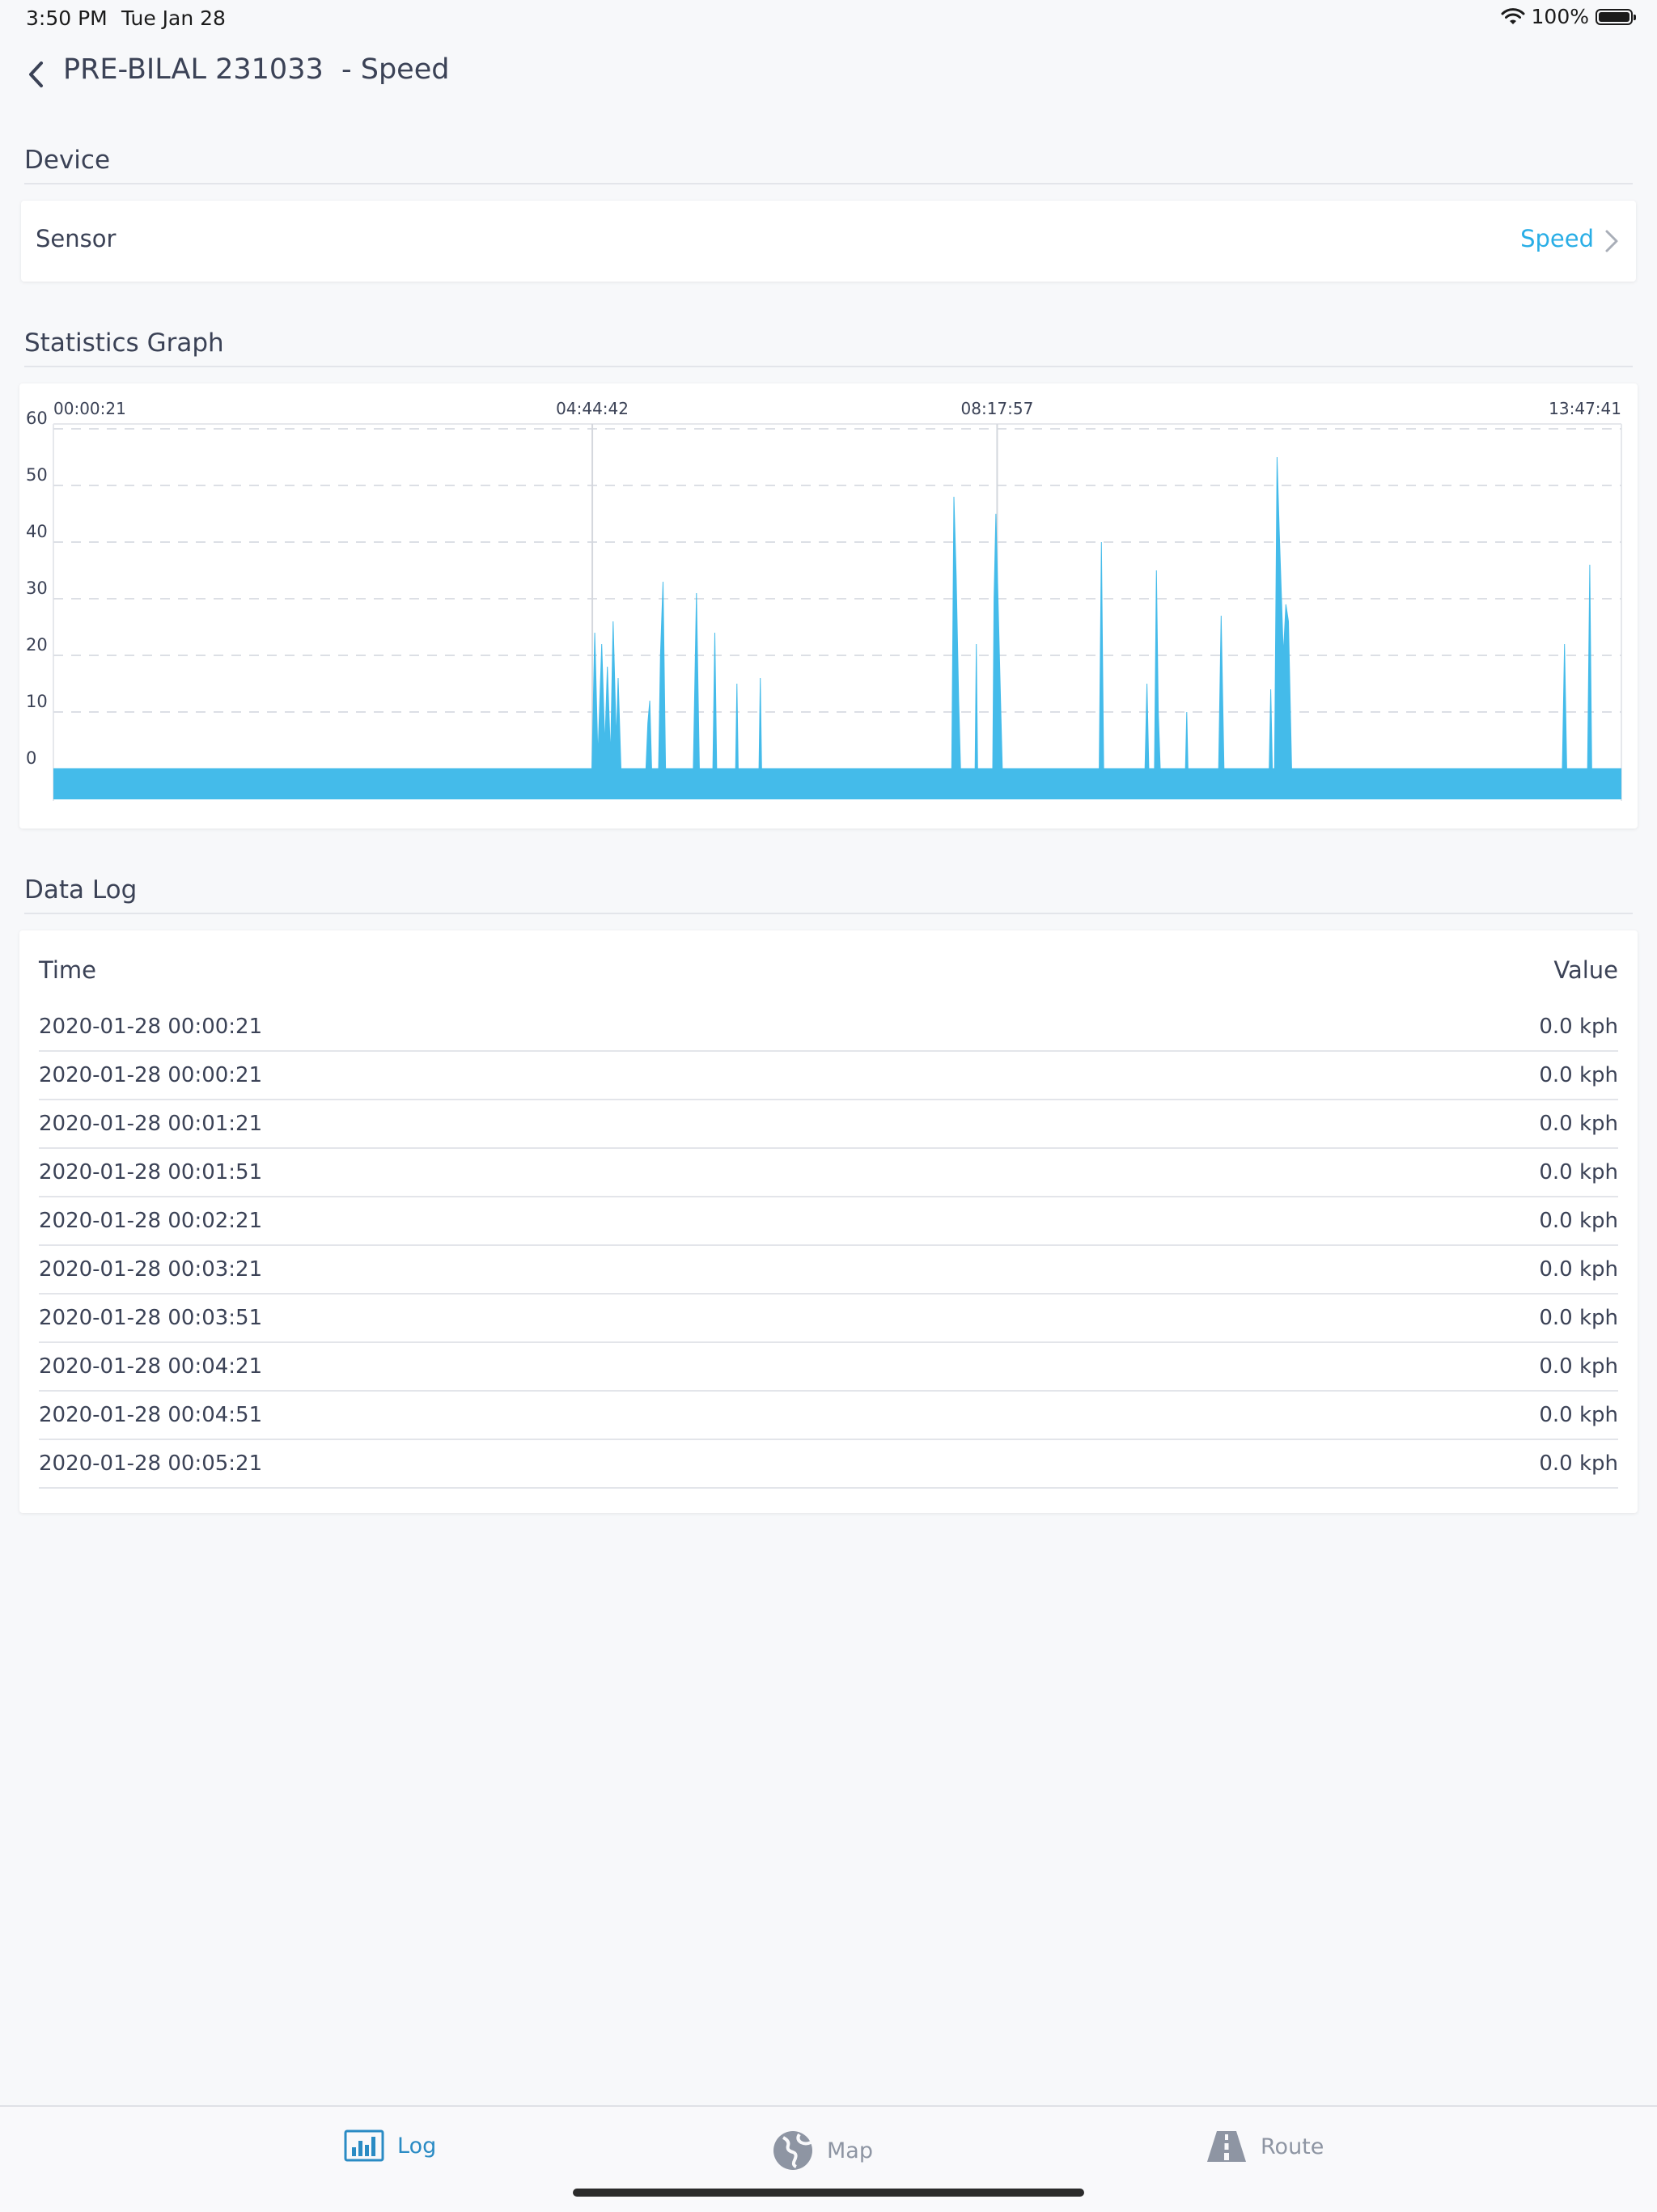 Image resolution: width=1657 pixels, height=2212 pixels. I want to click on graph-section-title: Statistics Graph, so click(124, 343).